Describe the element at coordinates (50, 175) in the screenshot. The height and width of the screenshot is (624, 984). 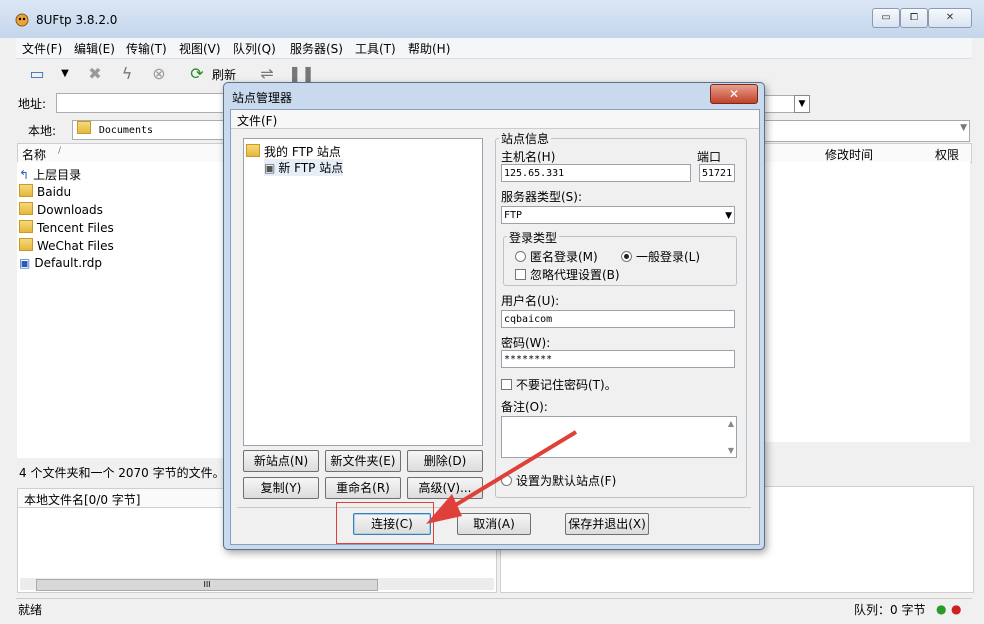
I see `list-item: ↰ 上层目录` at that location.